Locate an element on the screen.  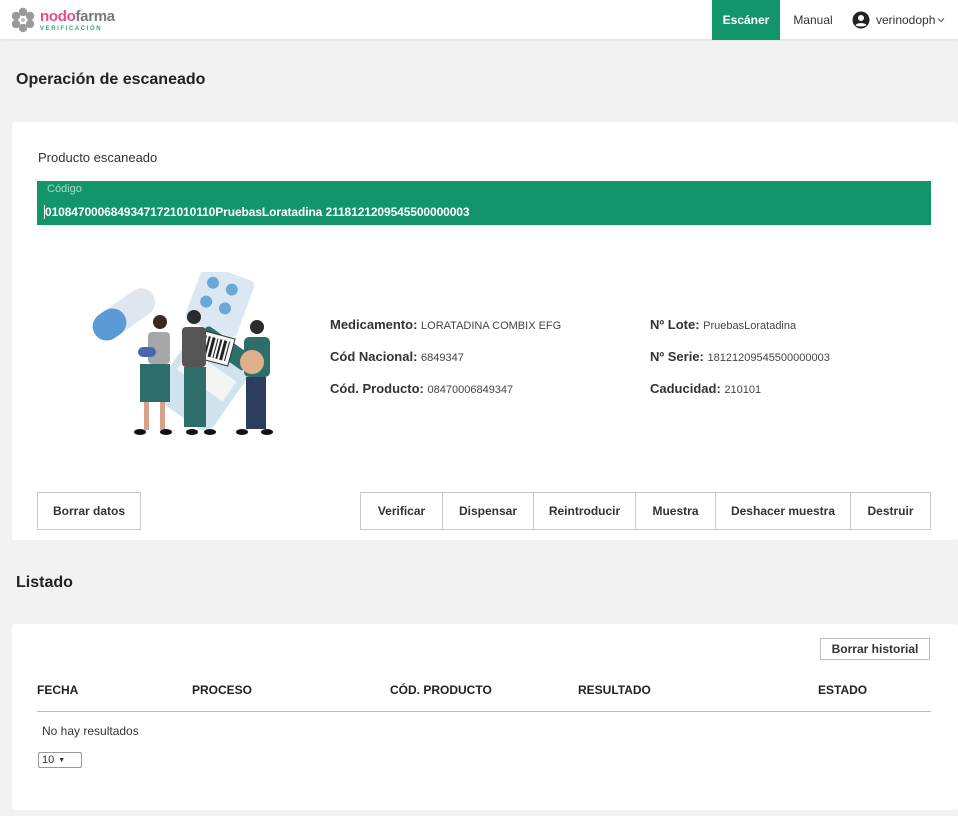
page-size-value: 10 is located at coordinates (48, 760).